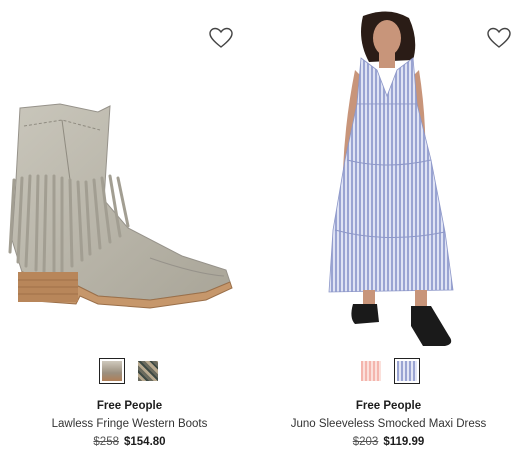 This screenshot has width=518, height=454. What do you see at coordinates (145, 442) in the screenshot?
I see `sale-price: $154.80` at bounding box center [145, 442].